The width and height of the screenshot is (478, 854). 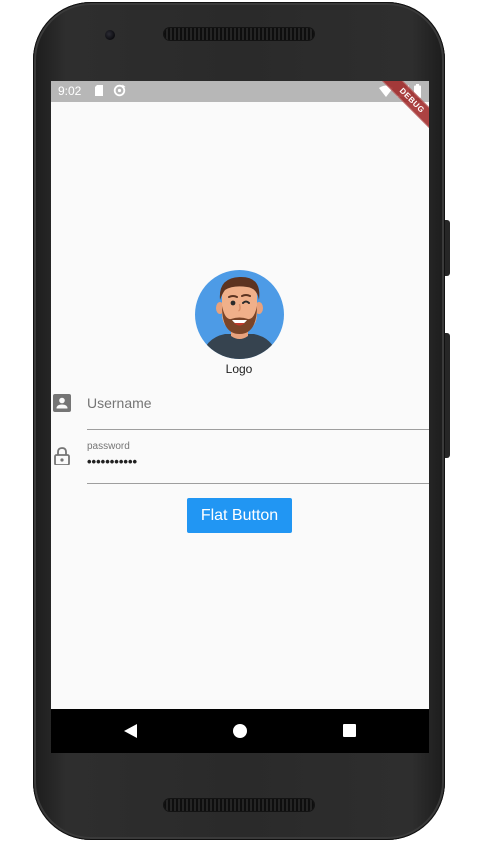 I want to click on power-button, so click(x=447, y=395).